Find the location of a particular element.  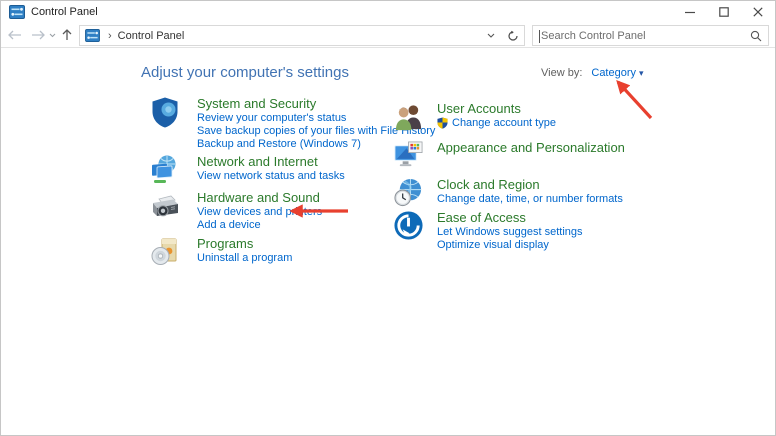

link-add-a-device: Add a device is located at coordinates (259, 225).